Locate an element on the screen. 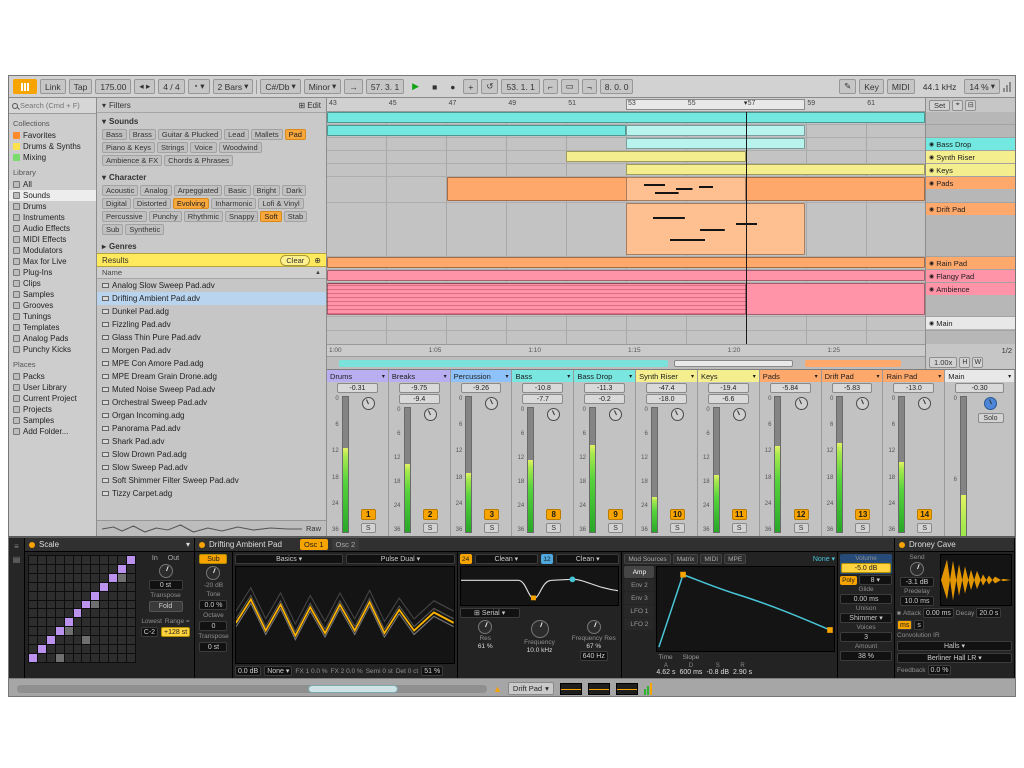 This screenshot has height=768, width=1024. feedback-value: 0.0 % is located at coordinates (939, 670).